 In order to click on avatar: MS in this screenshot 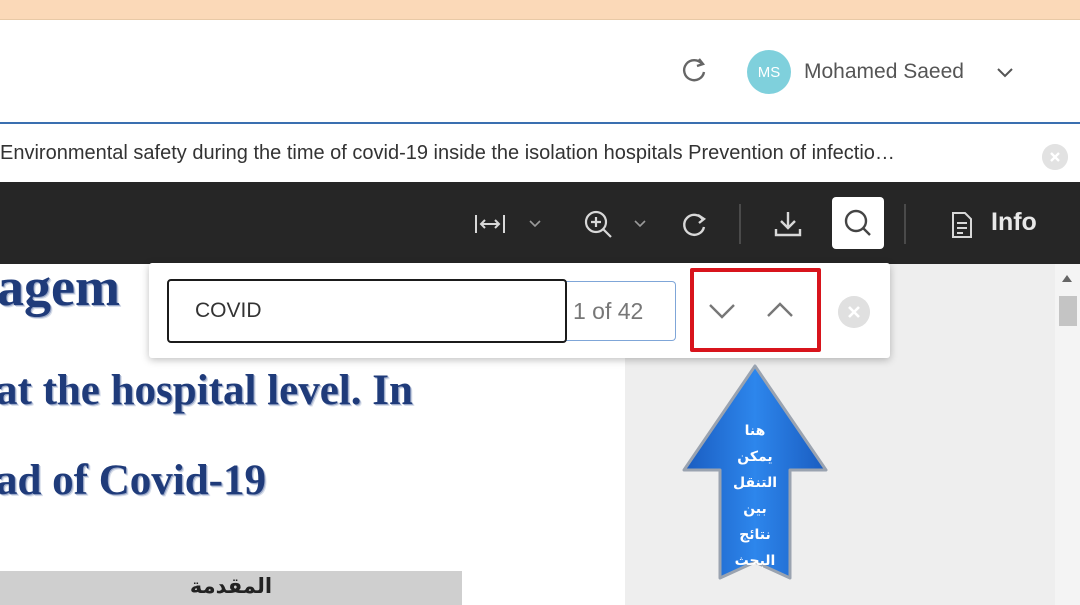, I will do `click(769, 72)`.